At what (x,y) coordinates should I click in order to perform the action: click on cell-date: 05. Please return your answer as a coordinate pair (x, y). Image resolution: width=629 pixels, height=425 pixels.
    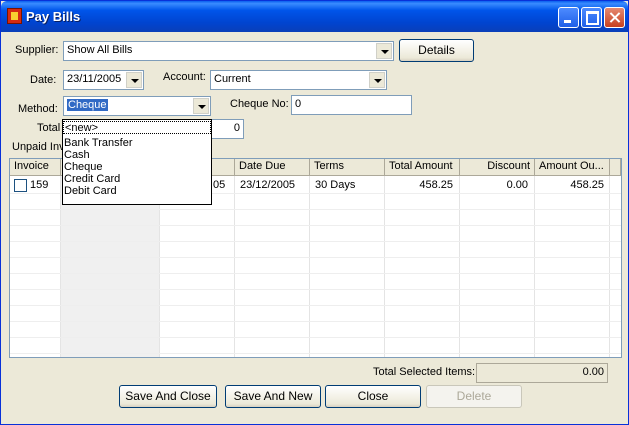
    Looking at the image, I should click on (219, 185).